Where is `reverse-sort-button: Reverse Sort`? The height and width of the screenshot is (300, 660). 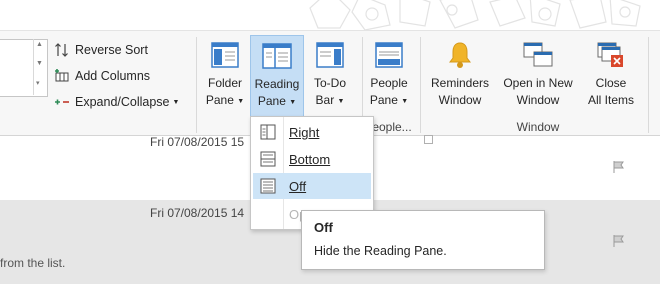
reverse-sort-button: Reverse Sort is located at coordinates (101, 50).